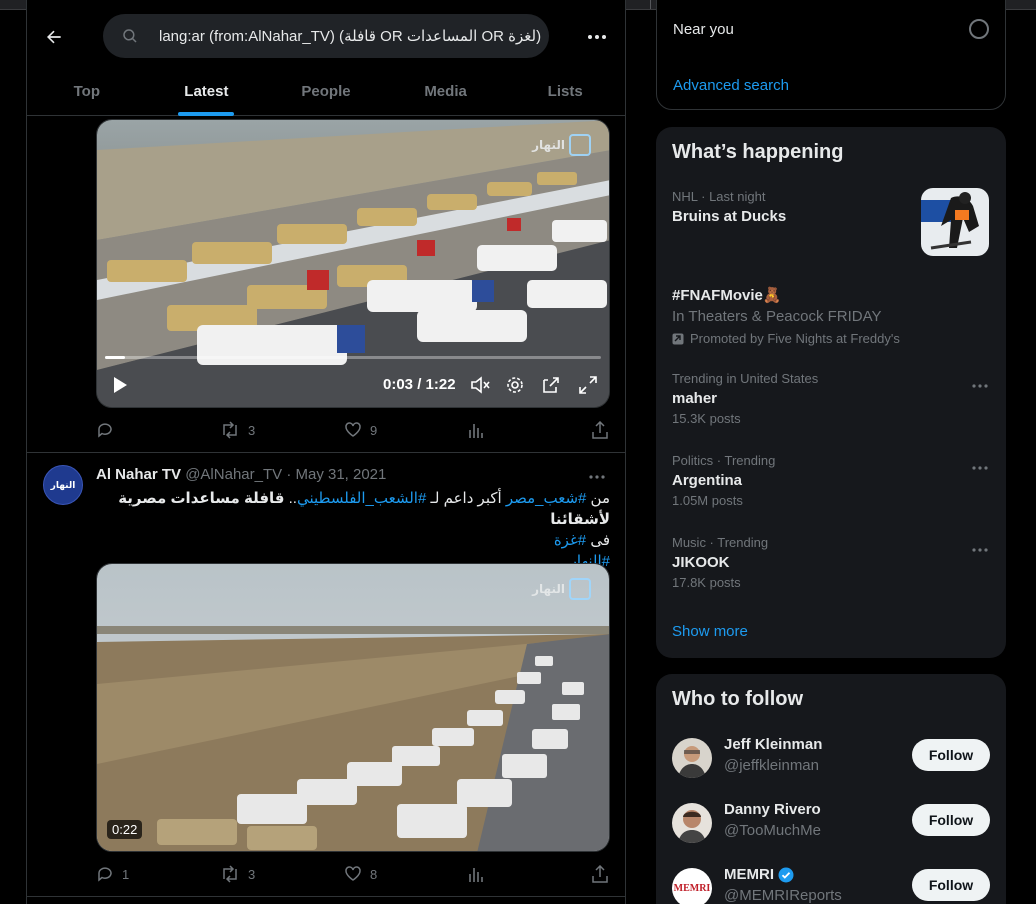 Image resolution: width=1036 pixels, height=904 pixels. I want to click on settings-button, so click(515, 385).